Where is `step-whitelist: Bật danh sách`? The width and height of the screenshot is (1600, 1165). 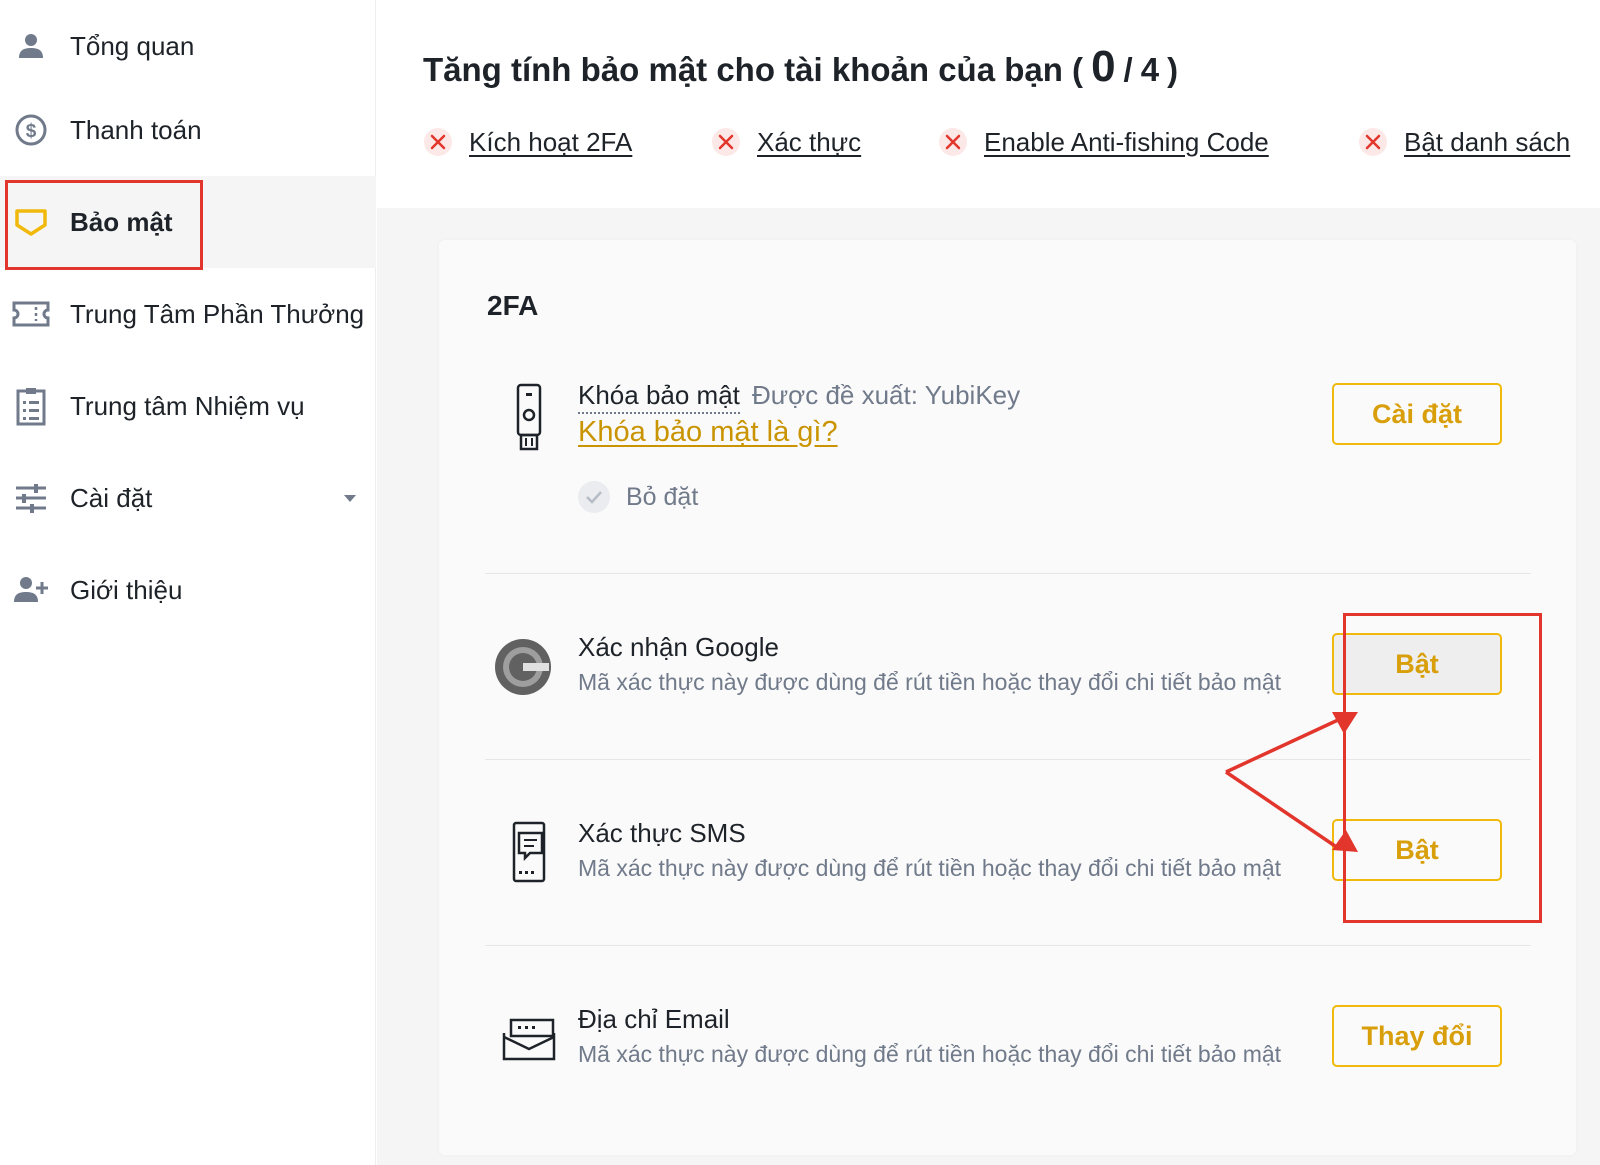
step-whitelist: Bật danh sách is located at coordinates (1464, 142).